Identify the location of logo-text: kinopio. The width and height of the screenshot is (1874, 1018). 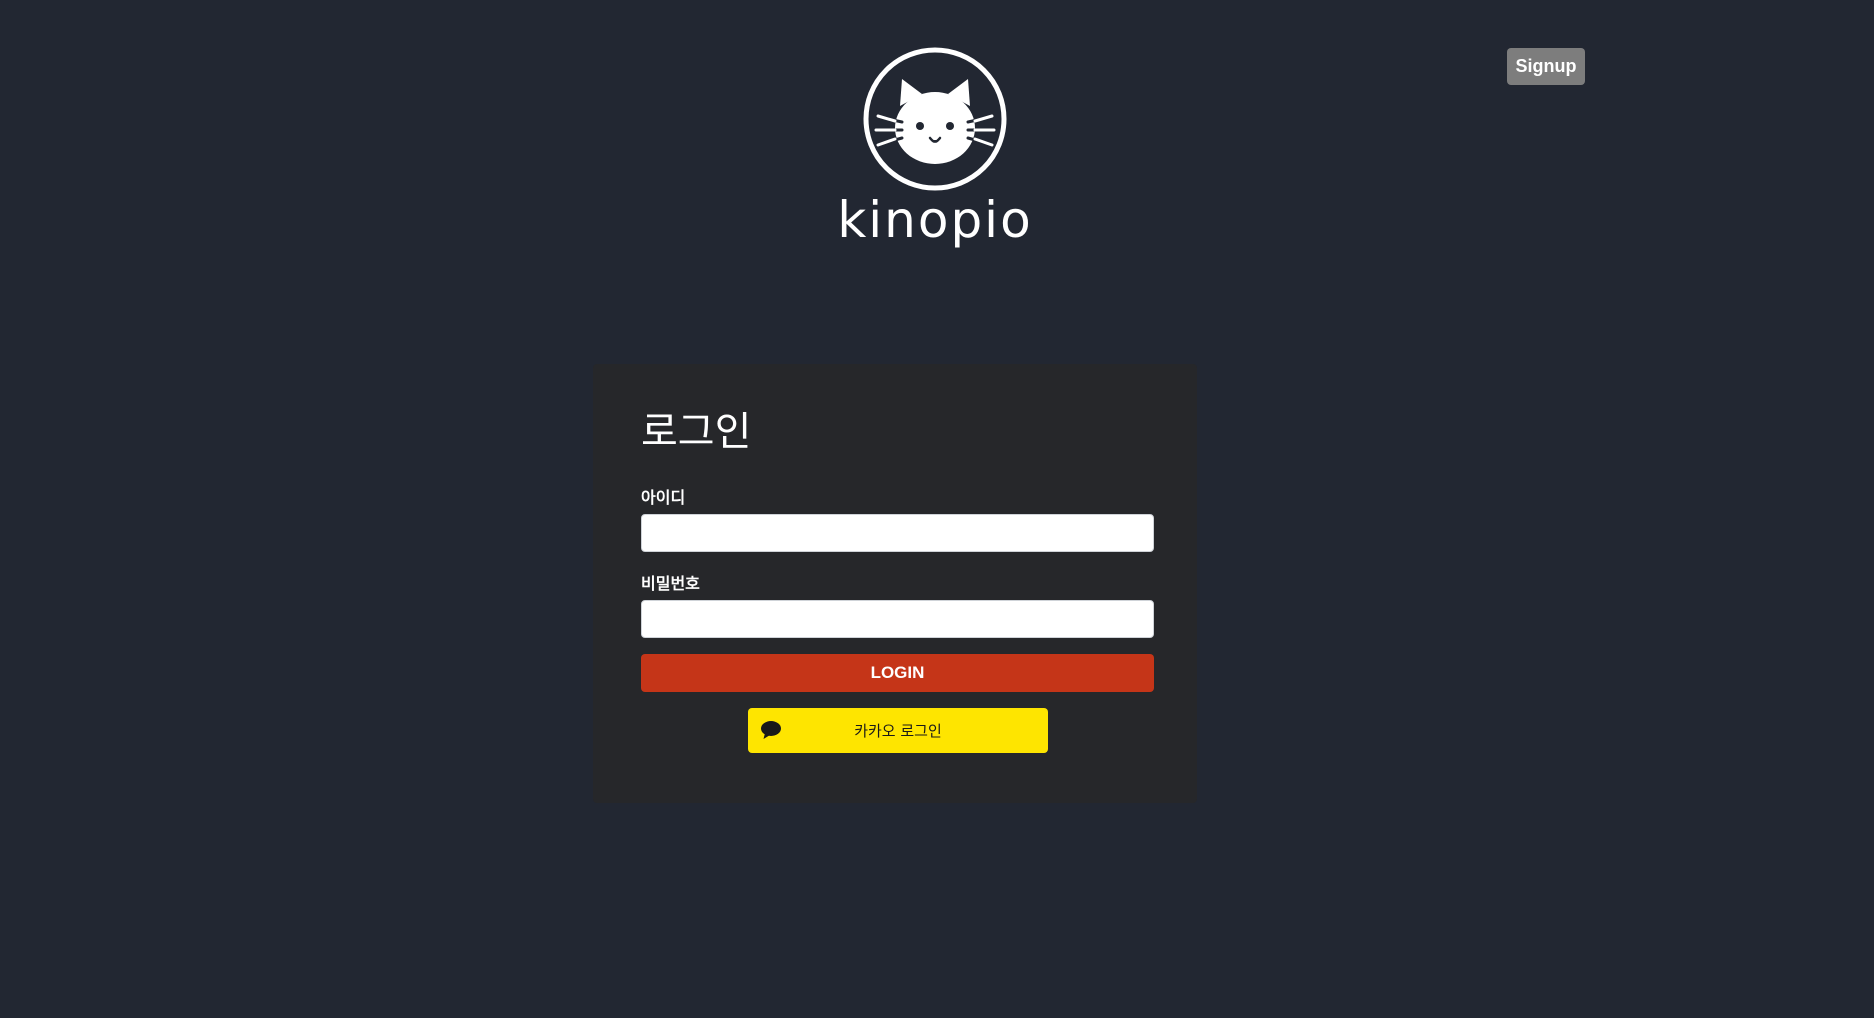
(935, 220).